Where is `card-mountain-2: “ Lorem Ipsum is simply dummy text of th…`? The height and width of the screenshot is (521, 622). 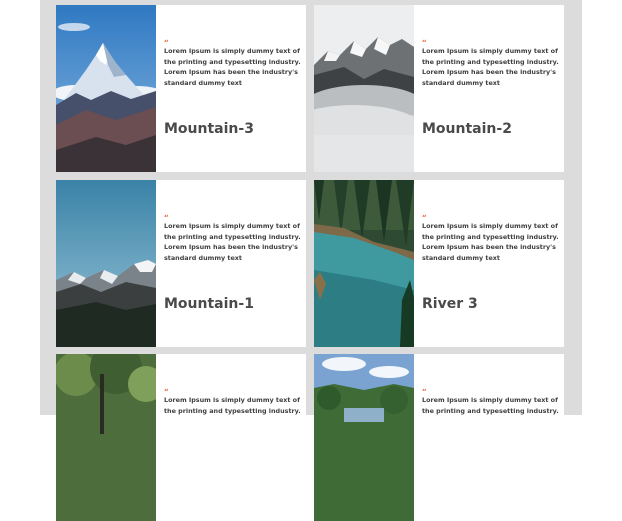 card-mountain-2: “ Lorem Ipsum is simply dummy text of th… is located at coordinates (439, 88).